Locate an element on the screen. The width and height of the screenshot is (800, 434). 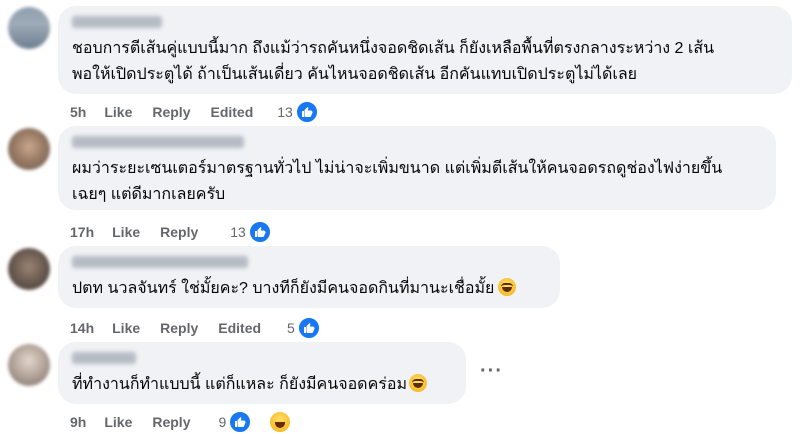
reaction-summary: 9 is located at coordinates (265, 422).